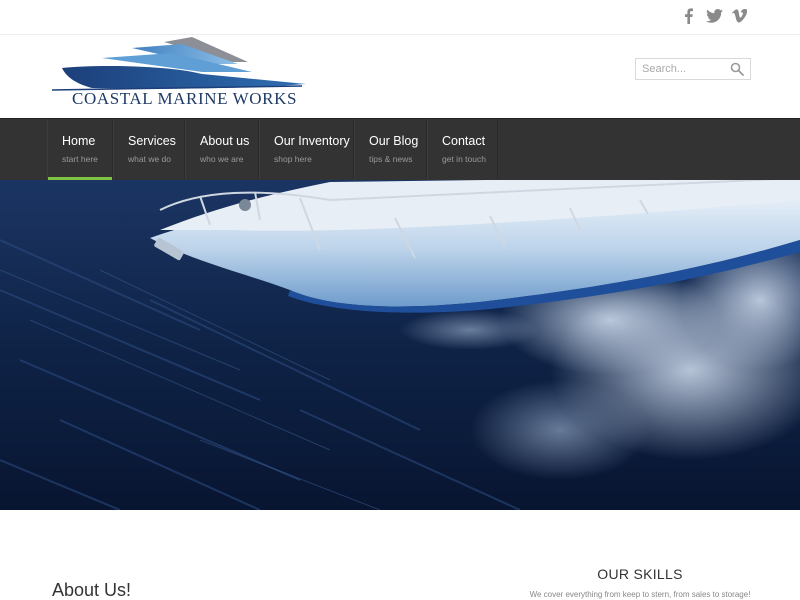 This screenshot has height=600, width=800. Describe the element at coordinates (312, 141) in the screenshot. I see `nav-label: Our Inventory` at that location.